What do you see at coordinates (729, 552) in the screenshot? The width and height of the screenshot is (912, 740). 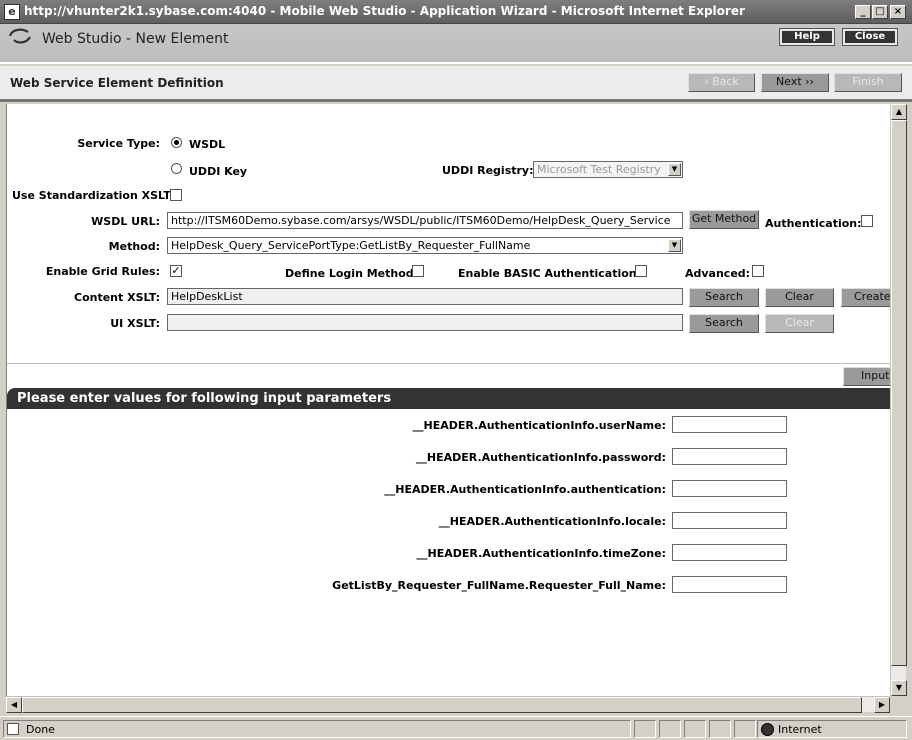 I see `param-timezone-input` at bounding box center [729, 552].